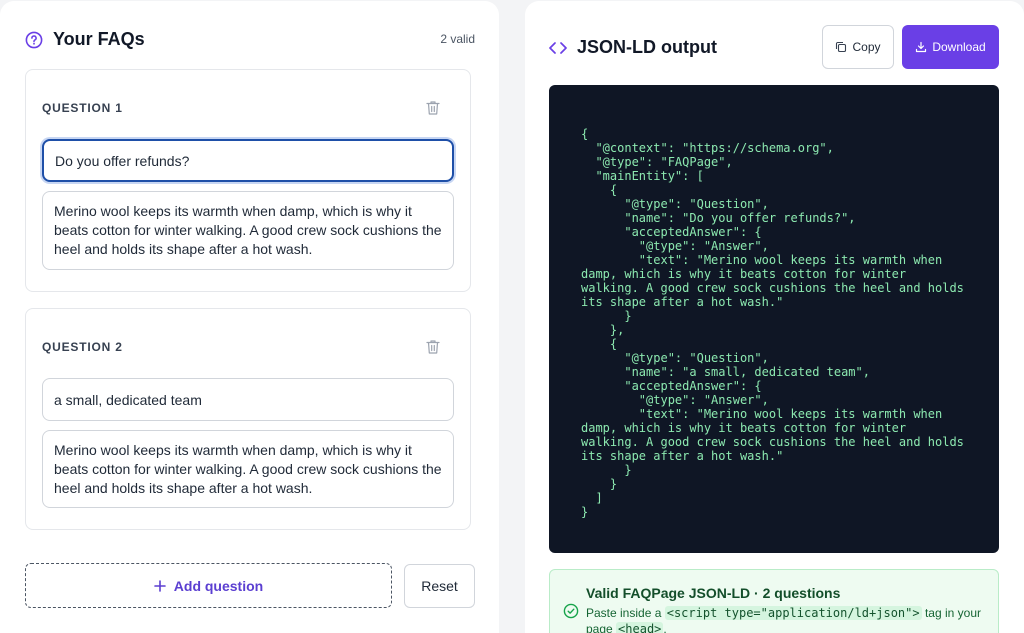  What do you see at coordinates (624, 613) in the screenshot?
I see `validation-text: Paste inside a` at bounding box center [624, 613].